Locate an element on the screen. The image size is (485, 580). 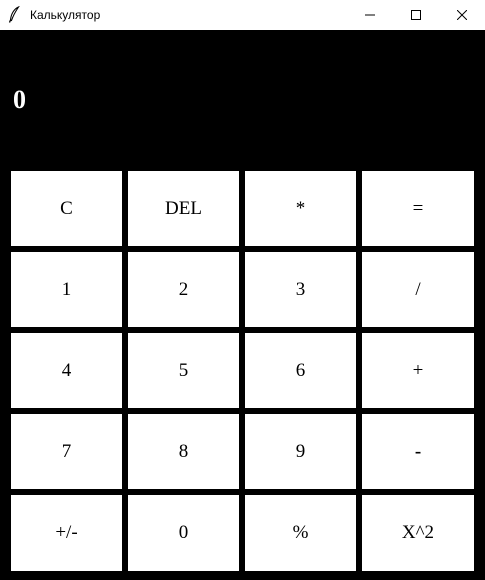
close-icon is located at coordinates (462, 15).